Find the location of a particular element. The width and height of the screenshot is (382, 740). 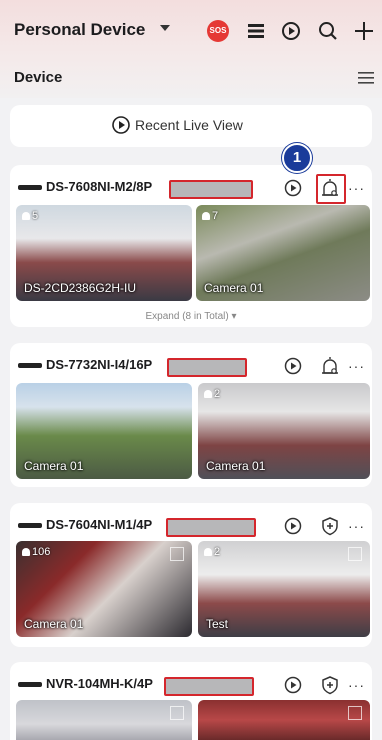

section-title: Device is located at coordinates (38, 77).